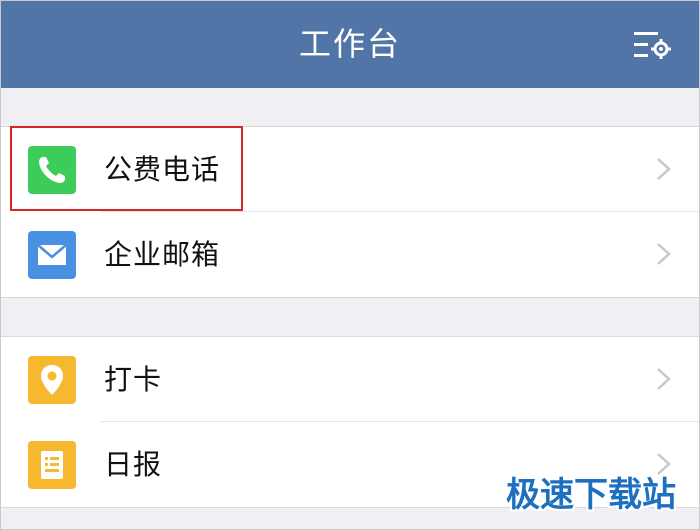 This screenshot has height=530, width=700. What do you see at coordinates (162, 254) in the screenshot?
I see `menu-item-label: 企业邮箱` at bounding box center [162, 254].